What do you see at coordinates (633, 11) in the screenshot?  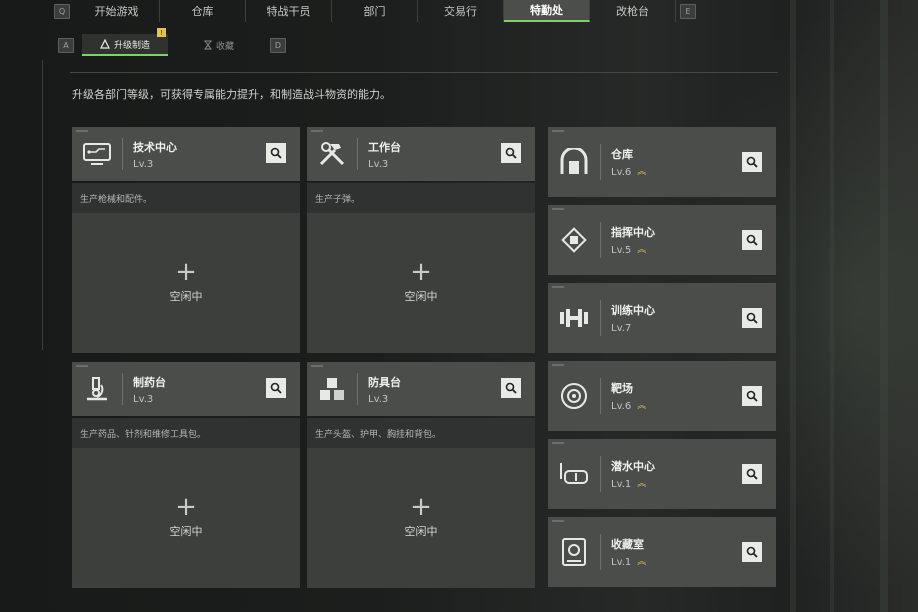 I see `tab-gunsmith: 改枪台` at bounding box center [633, 11].